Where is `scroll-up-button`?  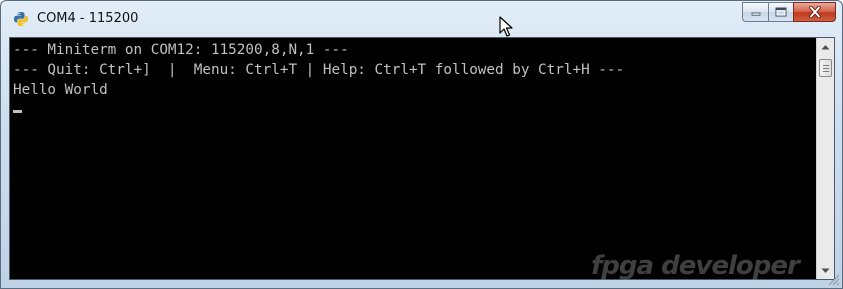
scroll-up-button is located at coordinates (825, 46).